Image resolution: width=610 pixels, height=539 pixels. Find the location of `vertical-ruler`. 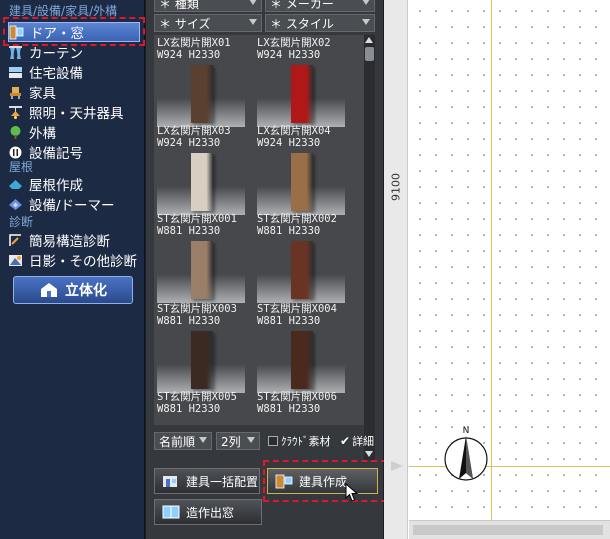

vertical-ruler is located at coordinates (396, 269).